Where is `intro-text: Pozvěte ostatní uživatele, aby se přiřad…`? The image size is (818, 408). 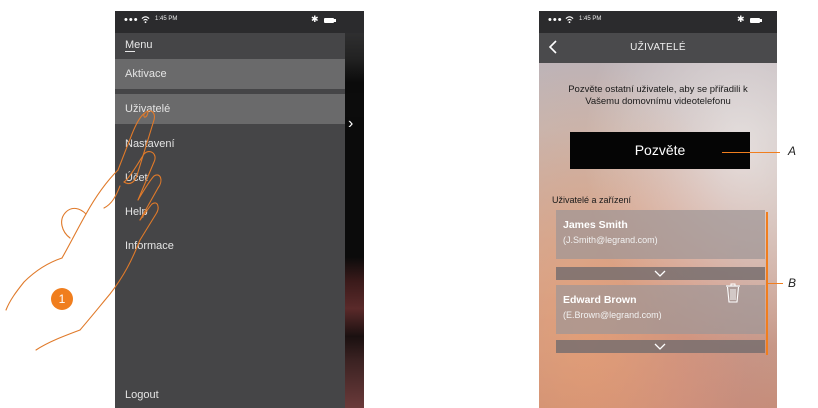
intro-text: Pozvěte ostatní uživatele, aby se přiřad… is located at coordinates (658, 95).